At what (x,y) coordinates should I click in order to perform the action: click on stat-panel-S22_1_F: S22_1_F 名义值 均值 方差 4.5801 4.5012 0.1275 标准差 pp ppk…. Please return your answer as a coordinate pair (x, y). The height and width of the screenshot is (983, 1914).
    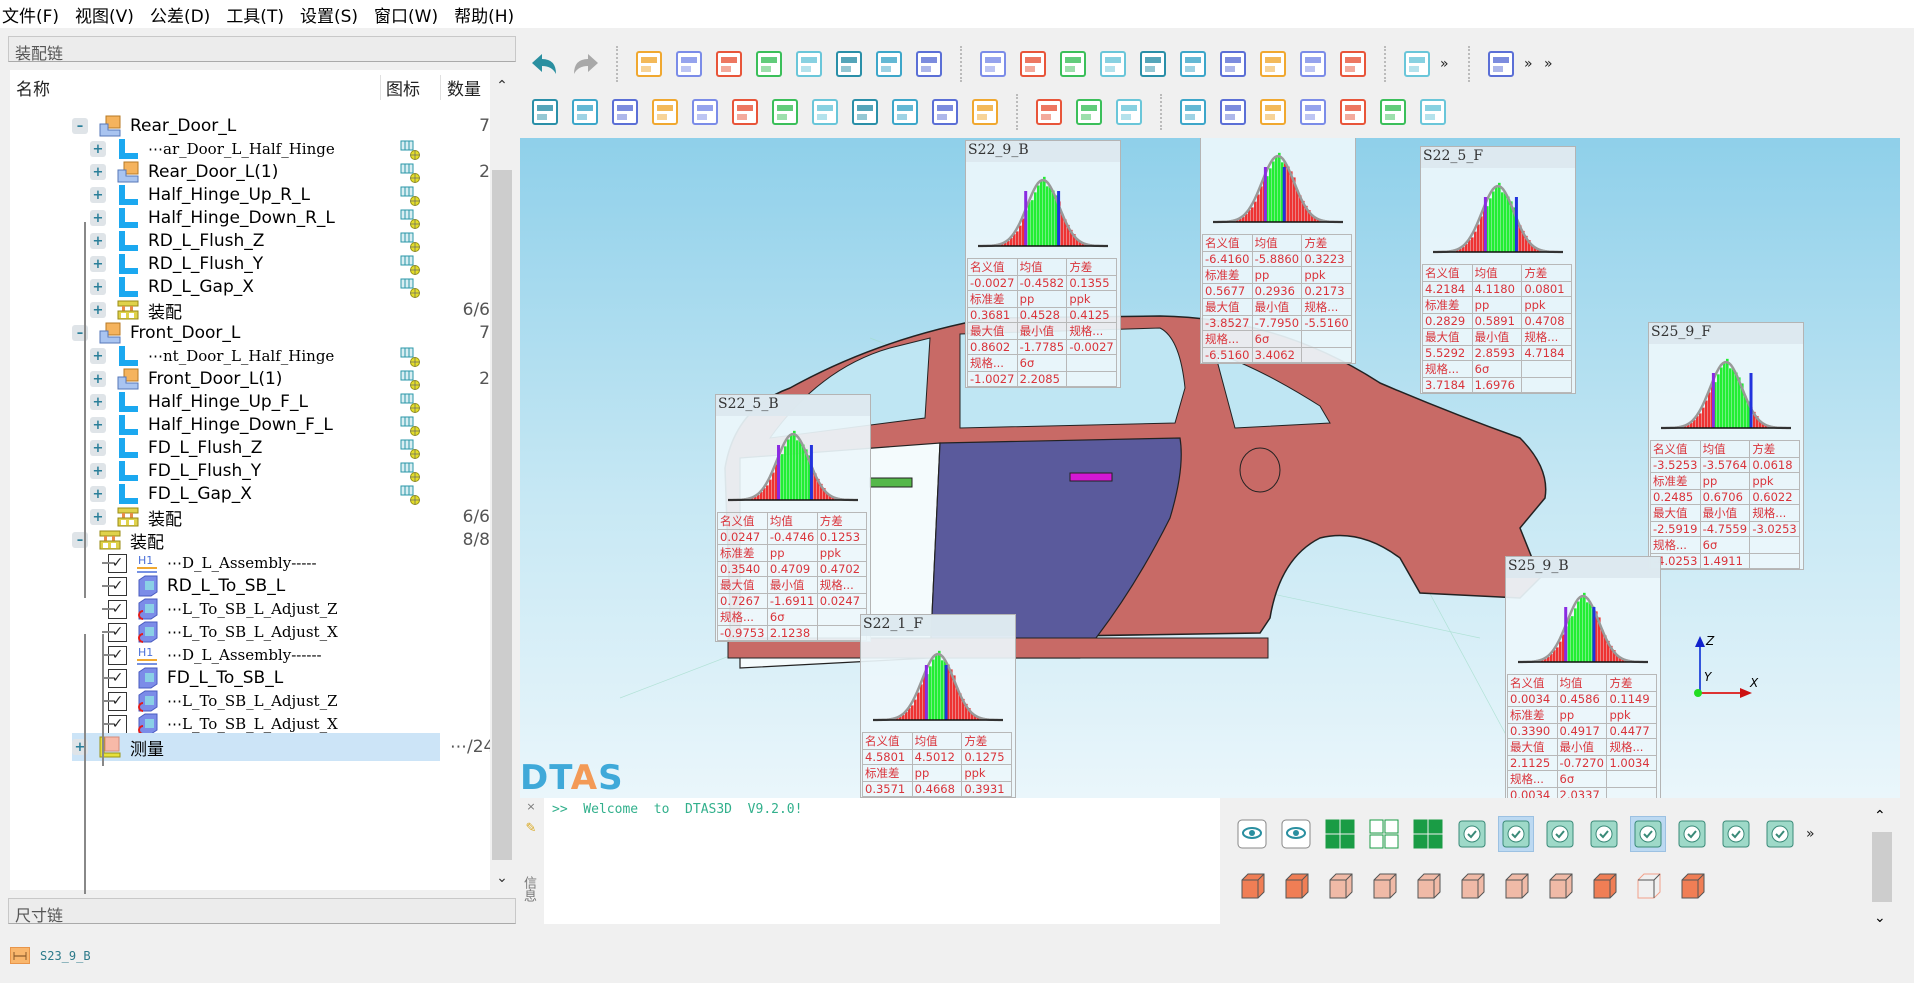
    Looking at the image, I should click on (938, 706).